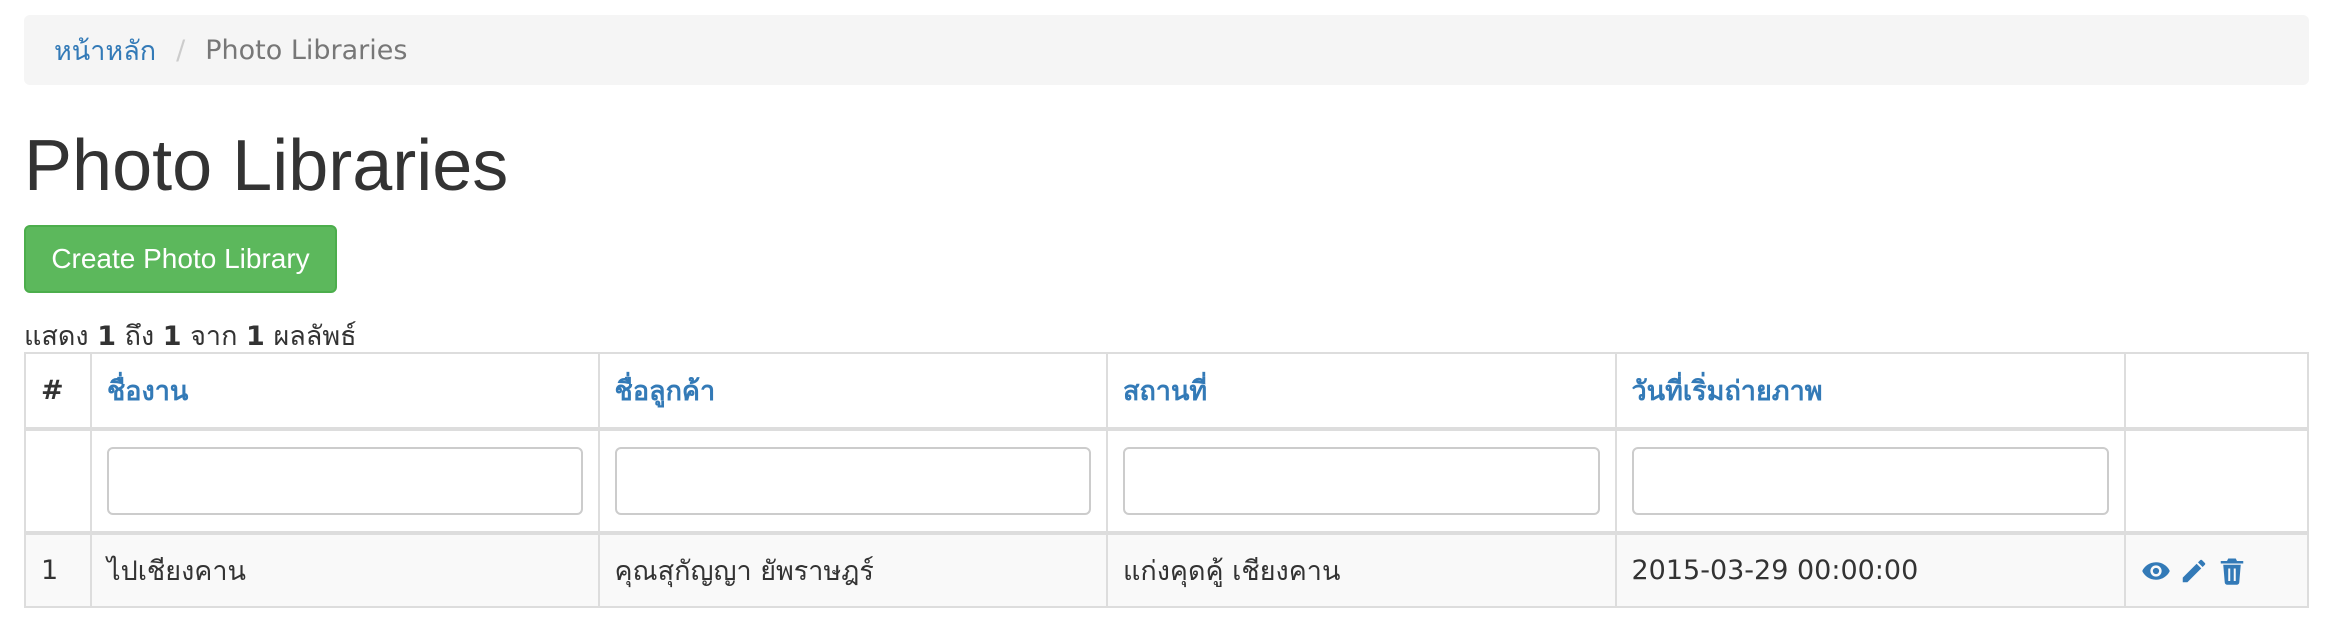 The image size is (2334, 630). What do you see at coordinates (106, 336) in the screenshot?
I see `summary-from: 1` at bounding box center [106, 336].